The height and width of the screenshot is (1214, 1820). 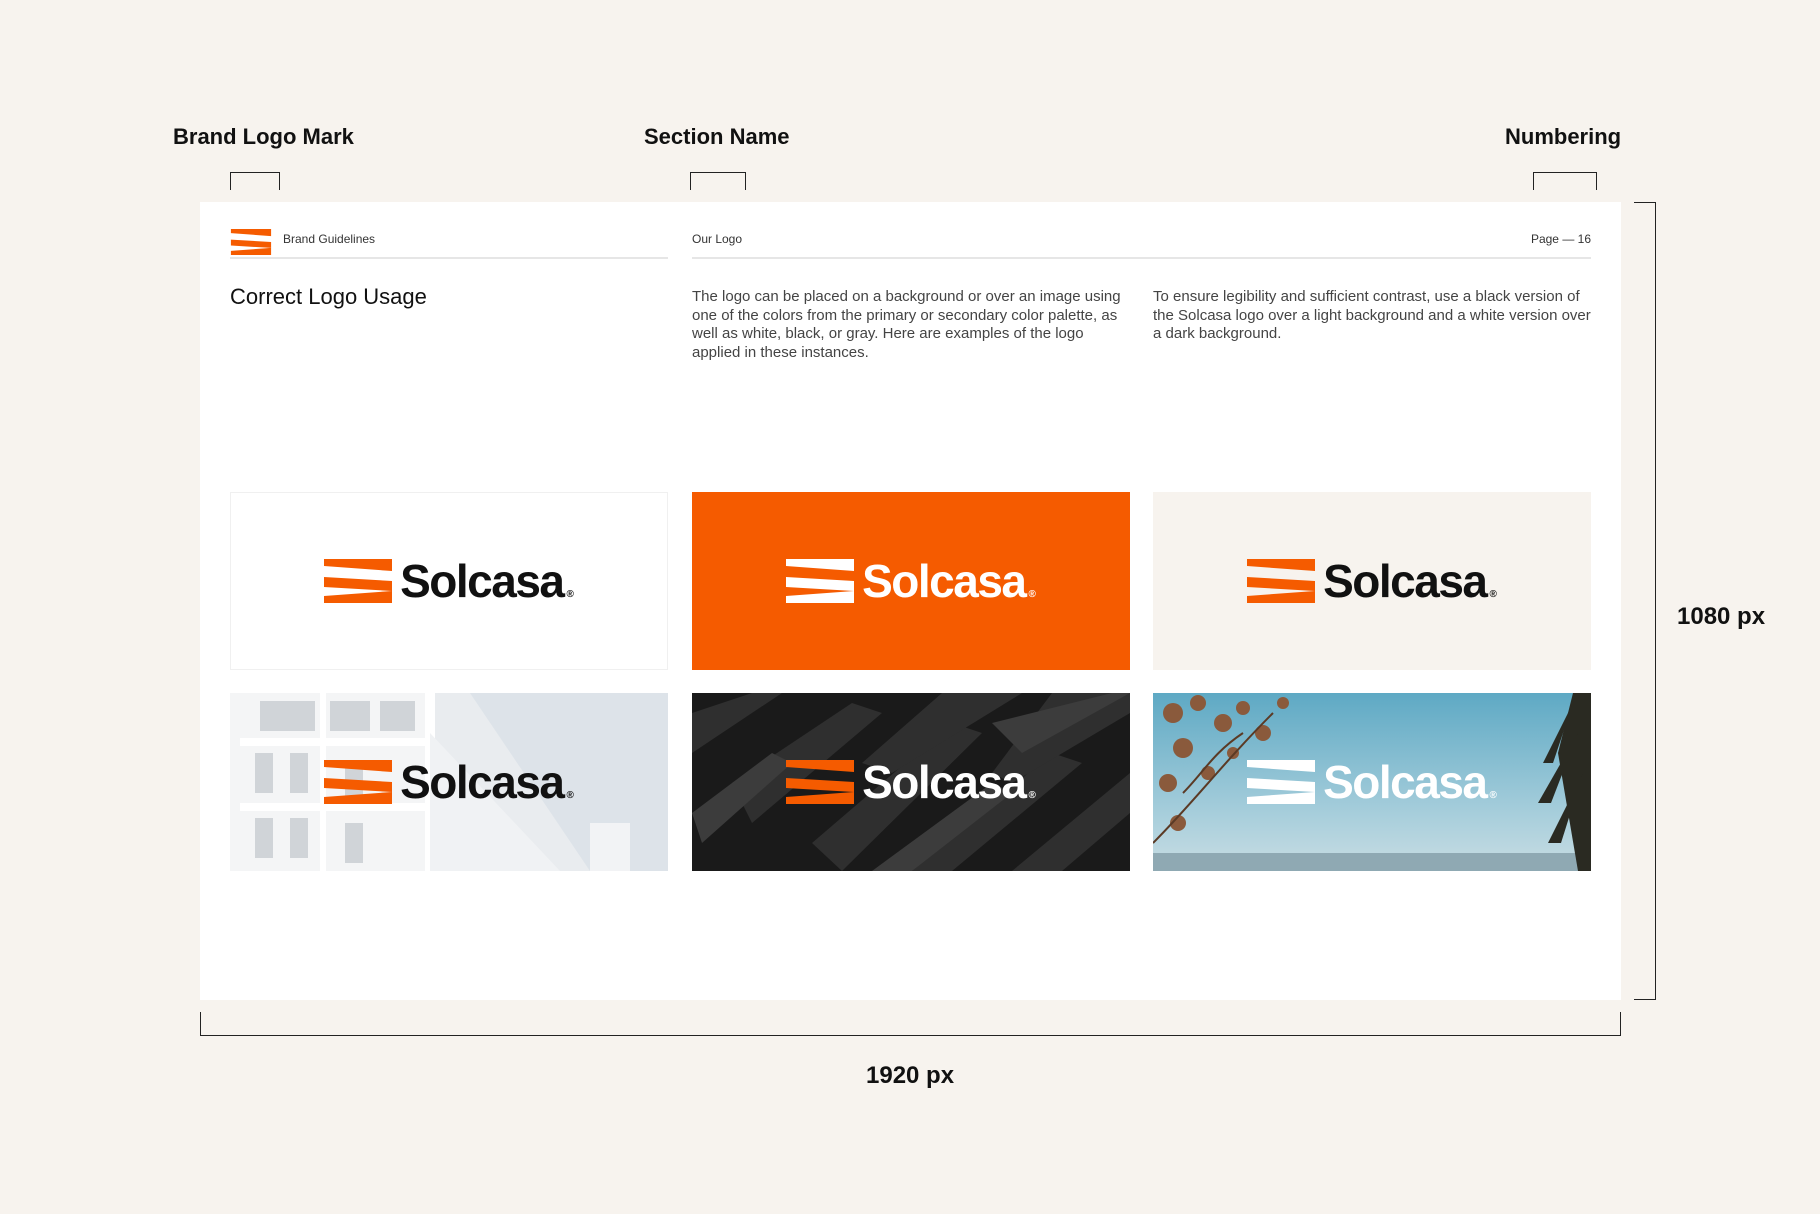 What do you see at coordinates (717, 239) in the screenshot?
I see `section-name: Our Logo` at bounding box center [717, 239].